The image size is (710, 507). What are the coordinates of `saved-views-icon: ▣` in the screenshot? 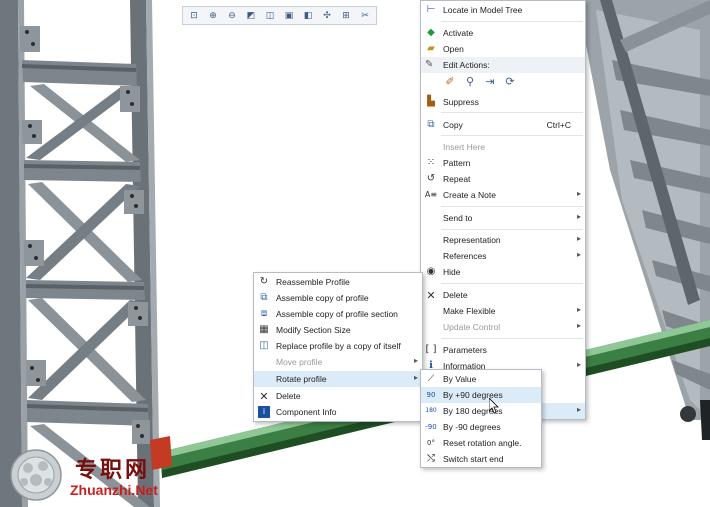 It's located at (289, 15).